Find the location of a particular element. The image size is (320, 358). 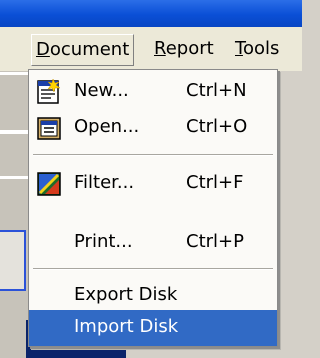

background-window-panel is located at coordinates (14, 214).